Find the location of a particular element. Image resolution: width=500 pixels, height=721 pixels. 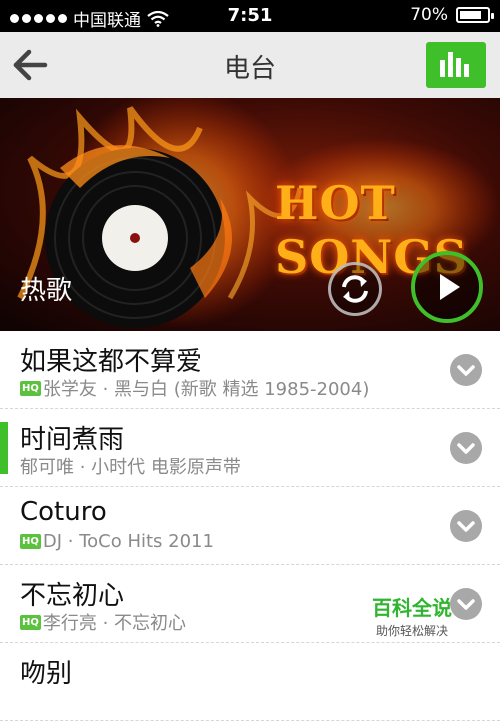

now-playing-indicator is located at coordinates (4, 448).